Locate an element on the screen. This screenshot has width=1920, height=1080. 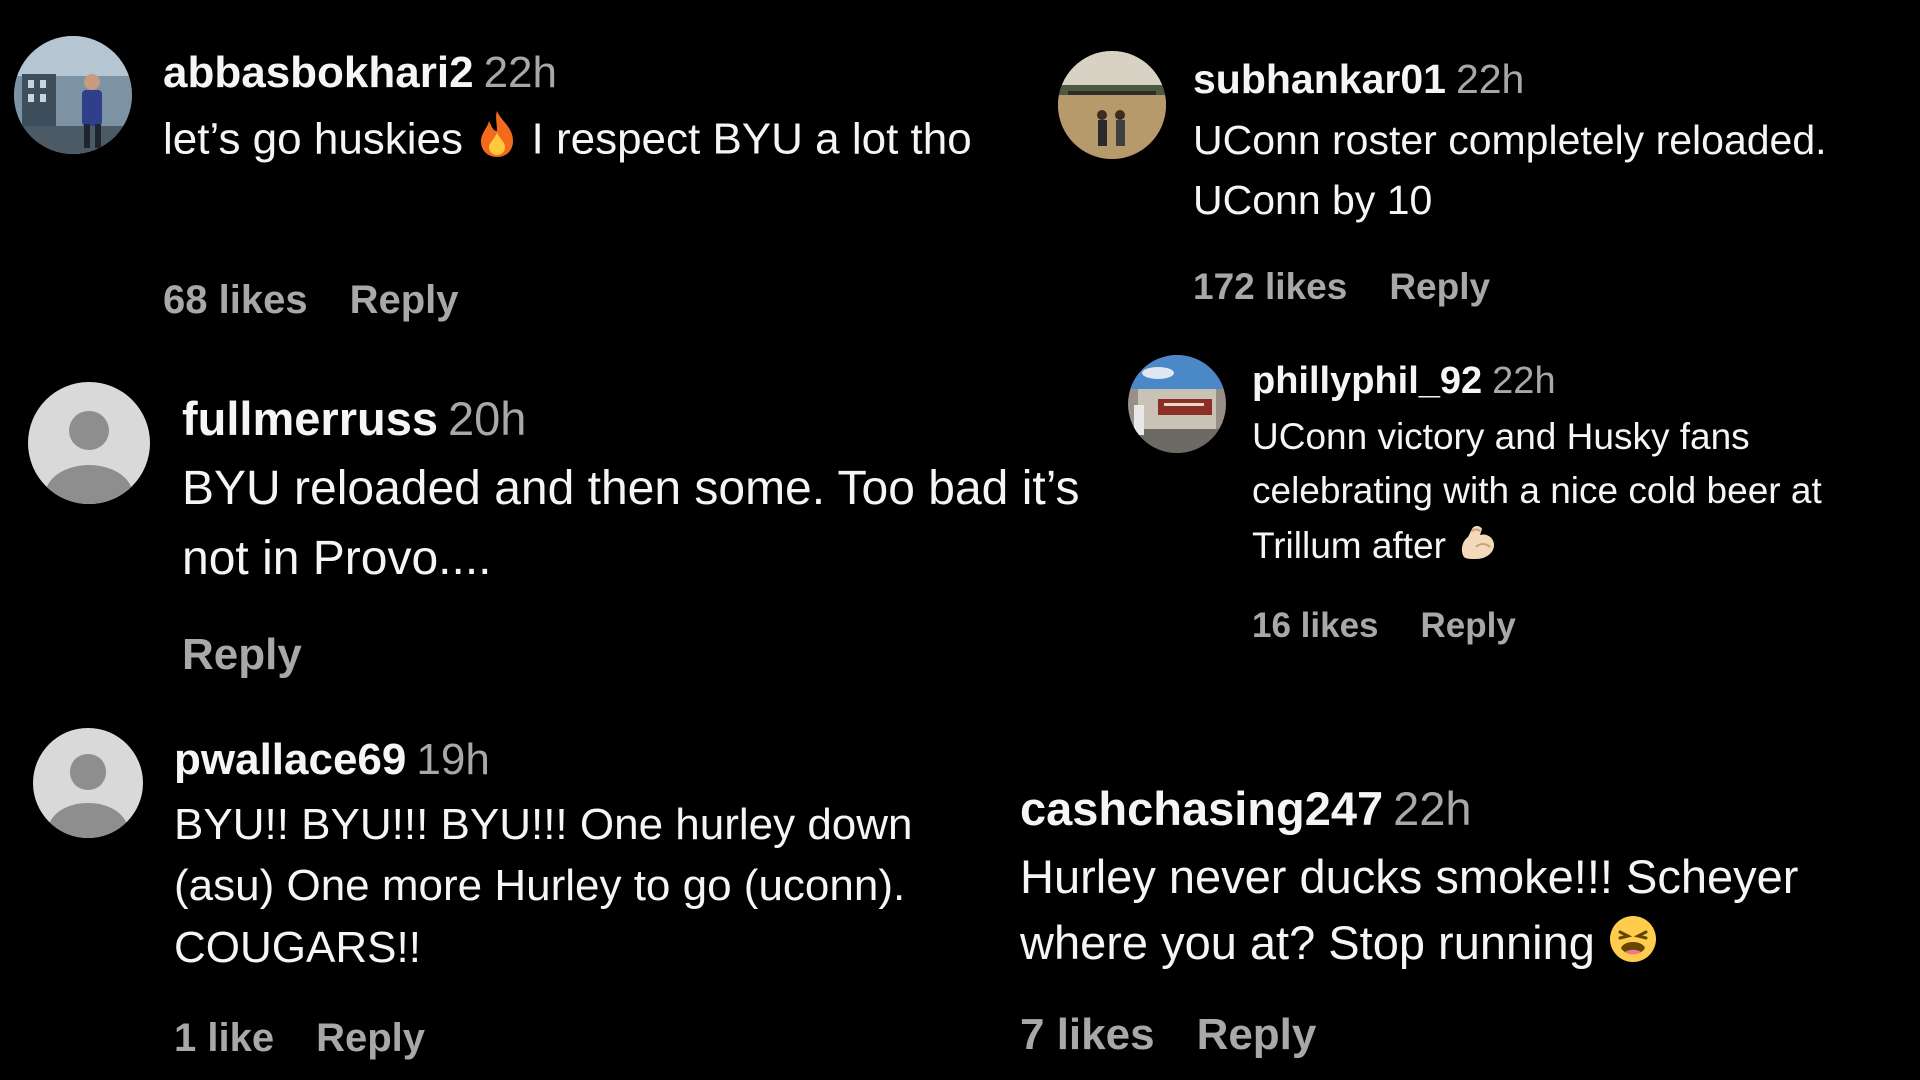
comment-text: let’s go huskies I respect BYU a lot tho is located at coordinates (603, 141).